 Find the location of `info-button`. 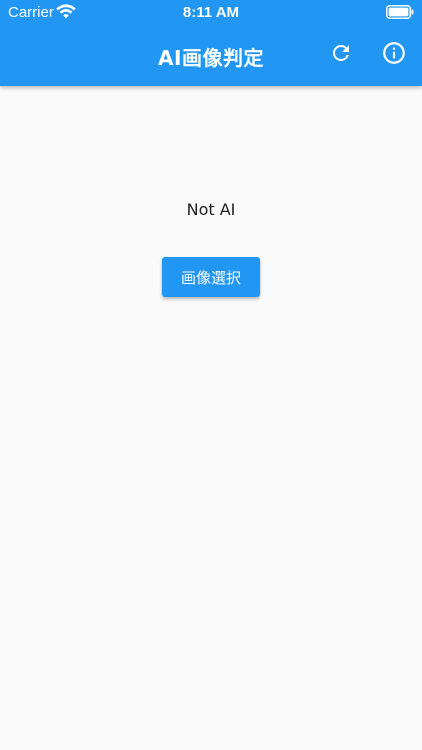

info-button is located at coordinates (394, 55).